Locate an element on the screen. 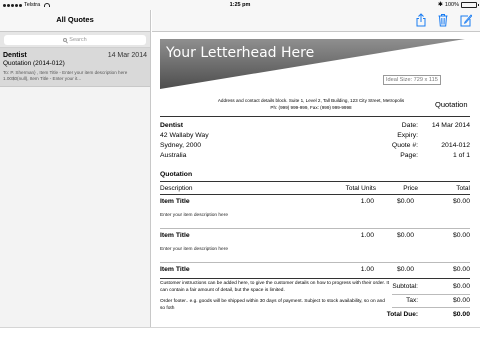  quote-number-value: 2014-012 is located at coordinates (455, 145).